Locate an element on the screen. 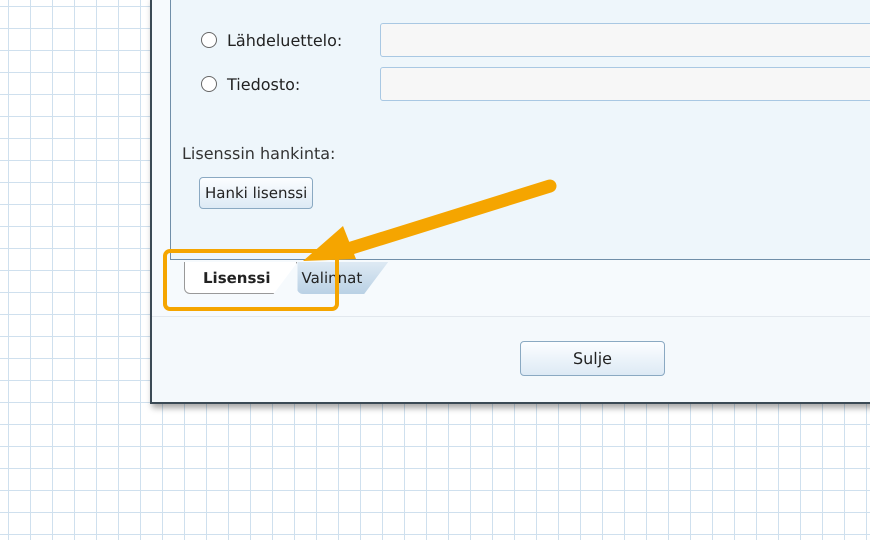  radio-label: Lähdeluettelo: is located at coordinates (285, 40).